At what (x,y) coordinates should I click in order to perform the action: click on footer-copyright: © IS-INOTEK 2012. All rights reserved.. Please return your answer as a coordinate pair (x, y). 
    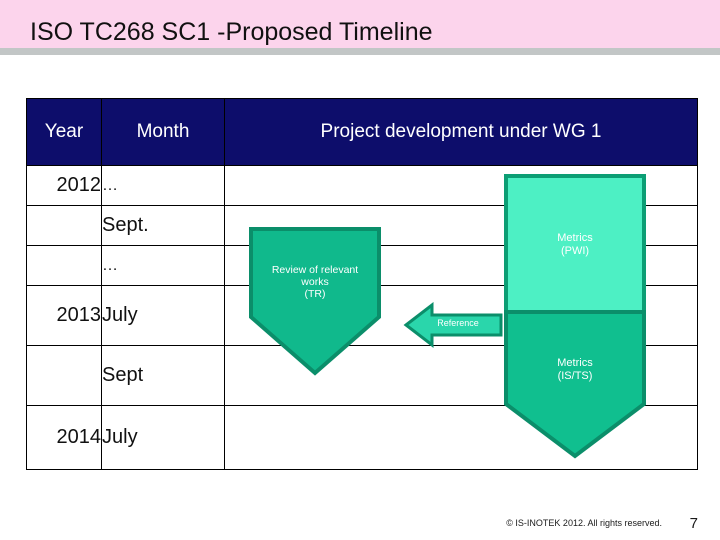
    Looking at the image, I should click on (584, 523).